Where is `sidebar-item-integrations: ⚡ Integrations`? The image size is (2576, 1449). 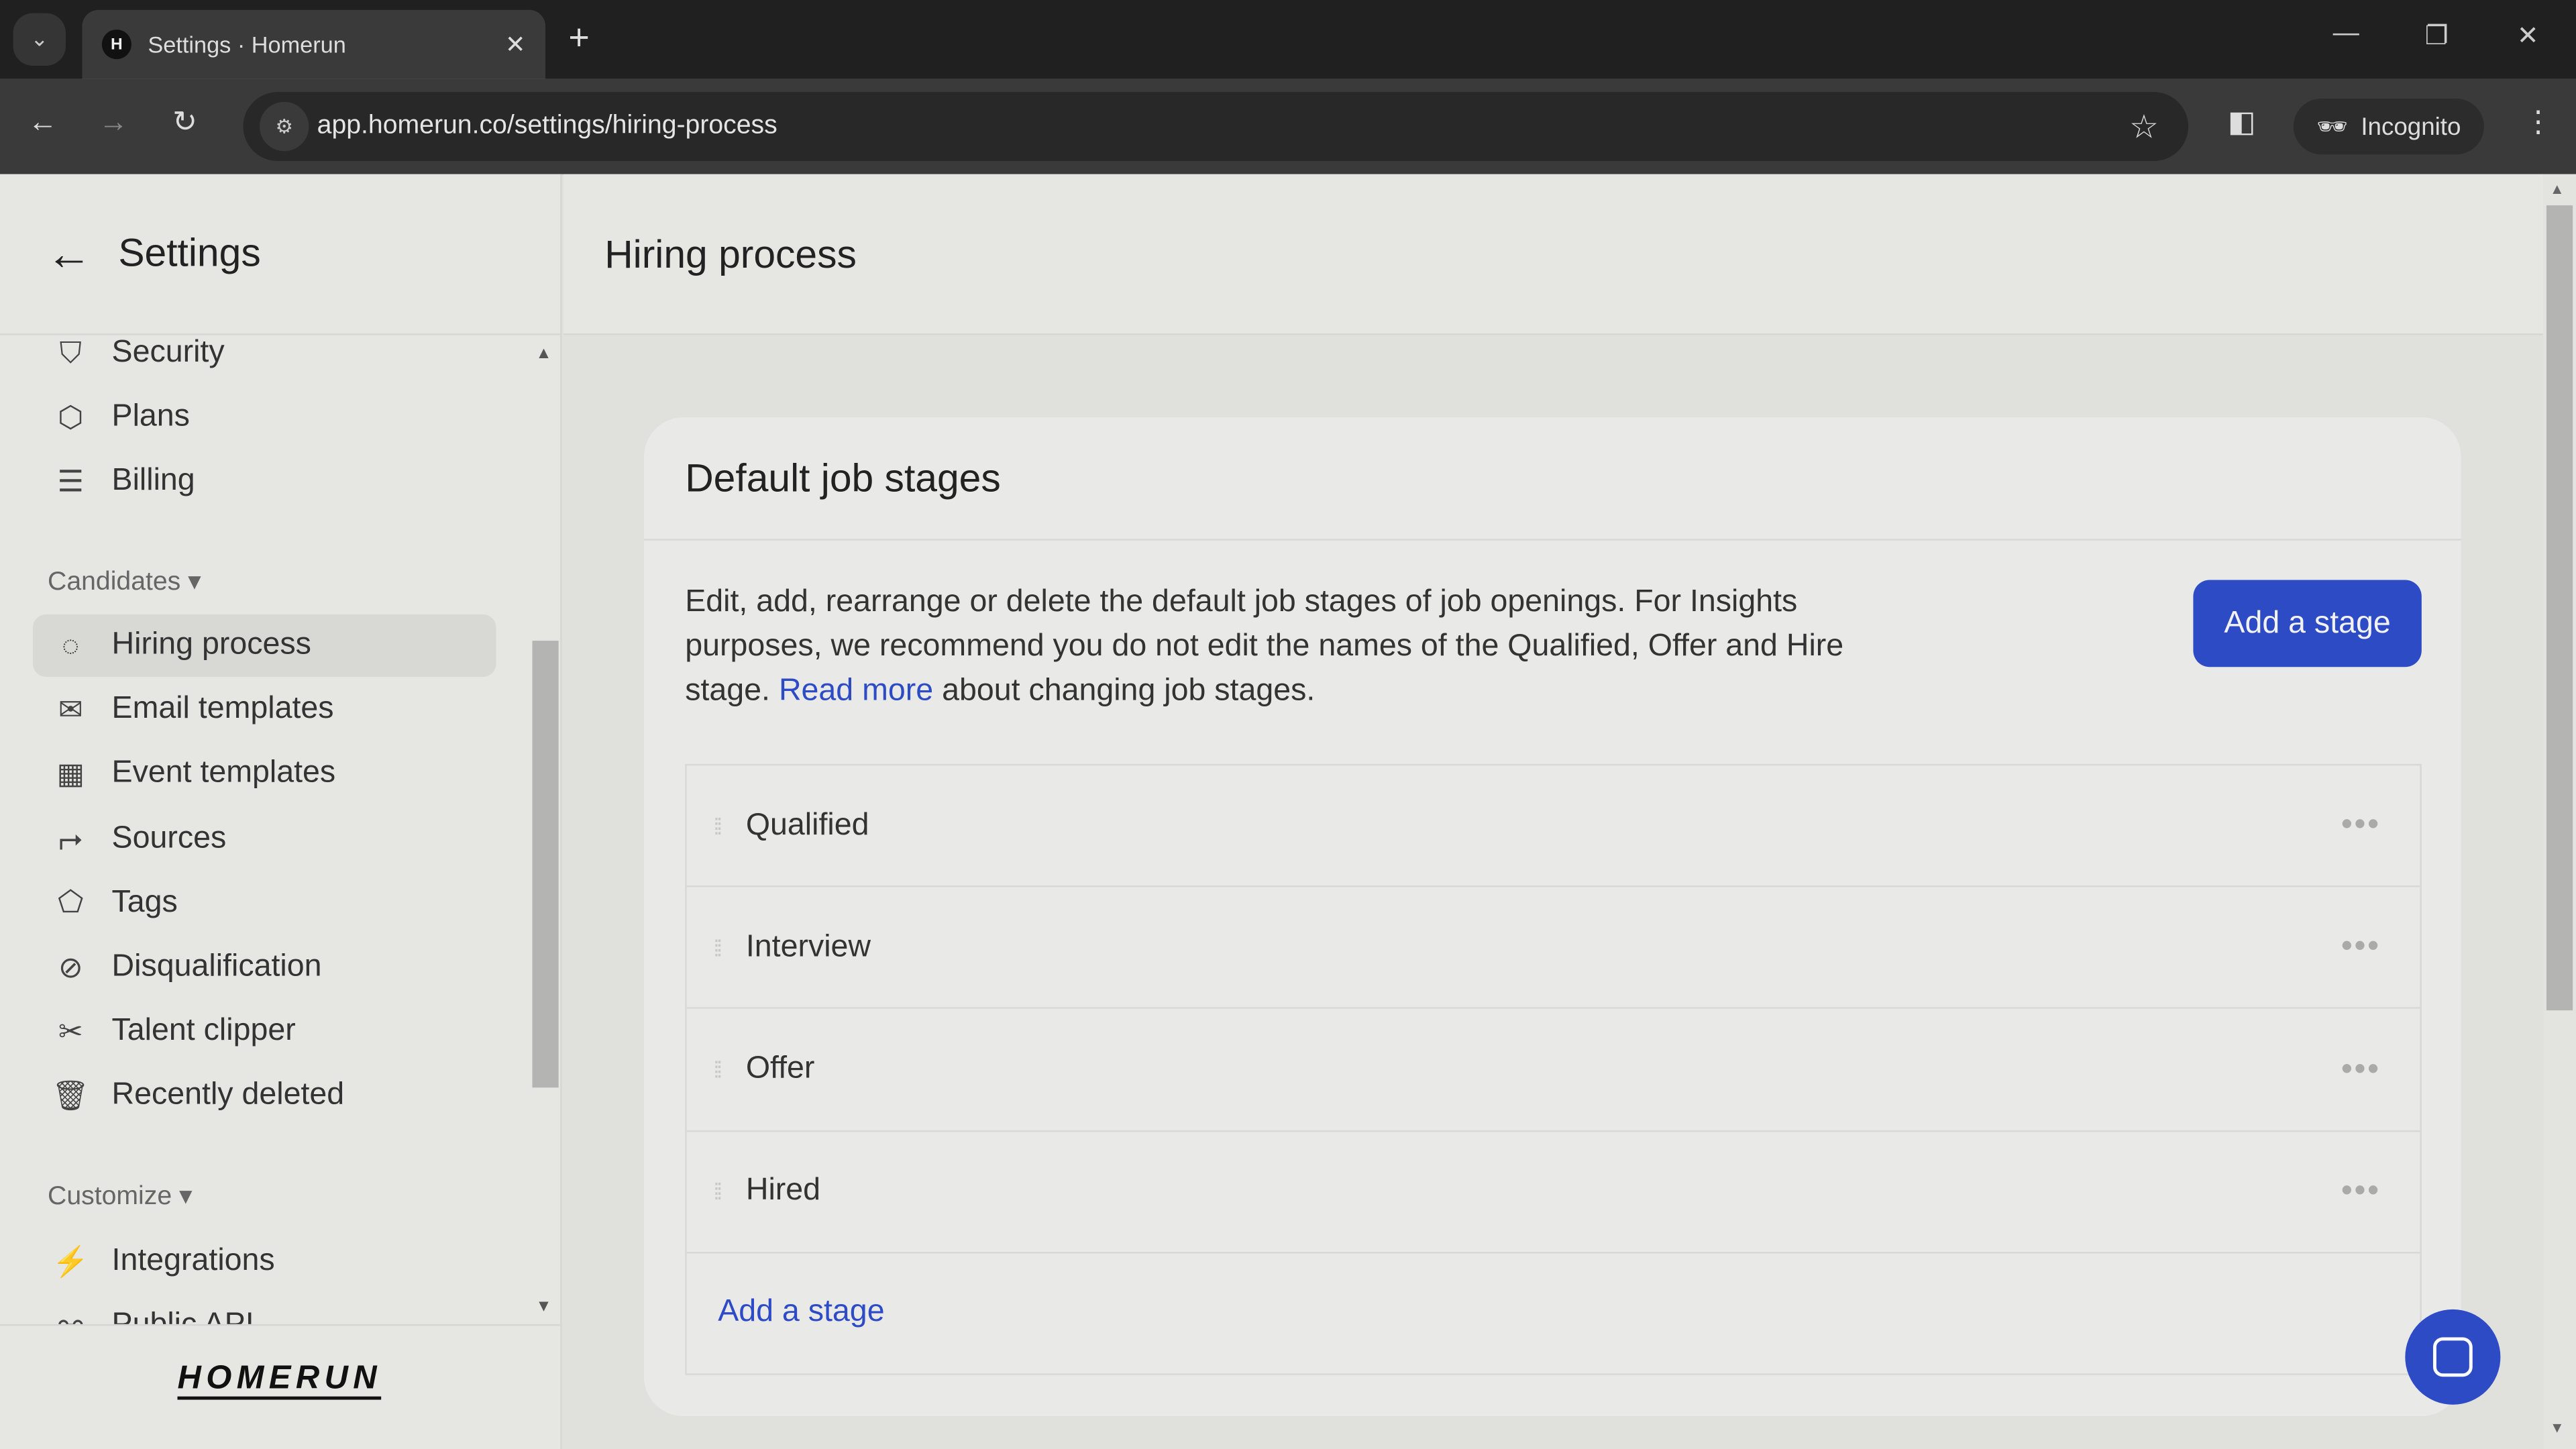 sidebar-item-integrations: ⚡ Integrations is located at coordinates (264, 1261).